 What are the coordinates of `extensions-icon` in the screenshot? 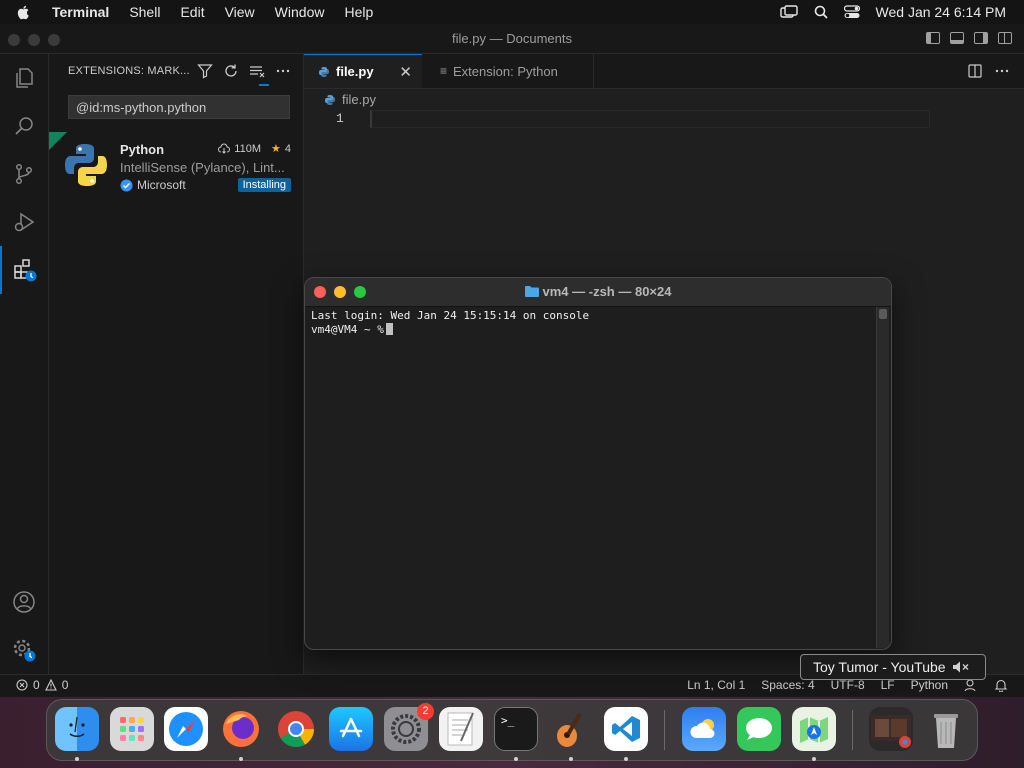 It's located at (24, 270).